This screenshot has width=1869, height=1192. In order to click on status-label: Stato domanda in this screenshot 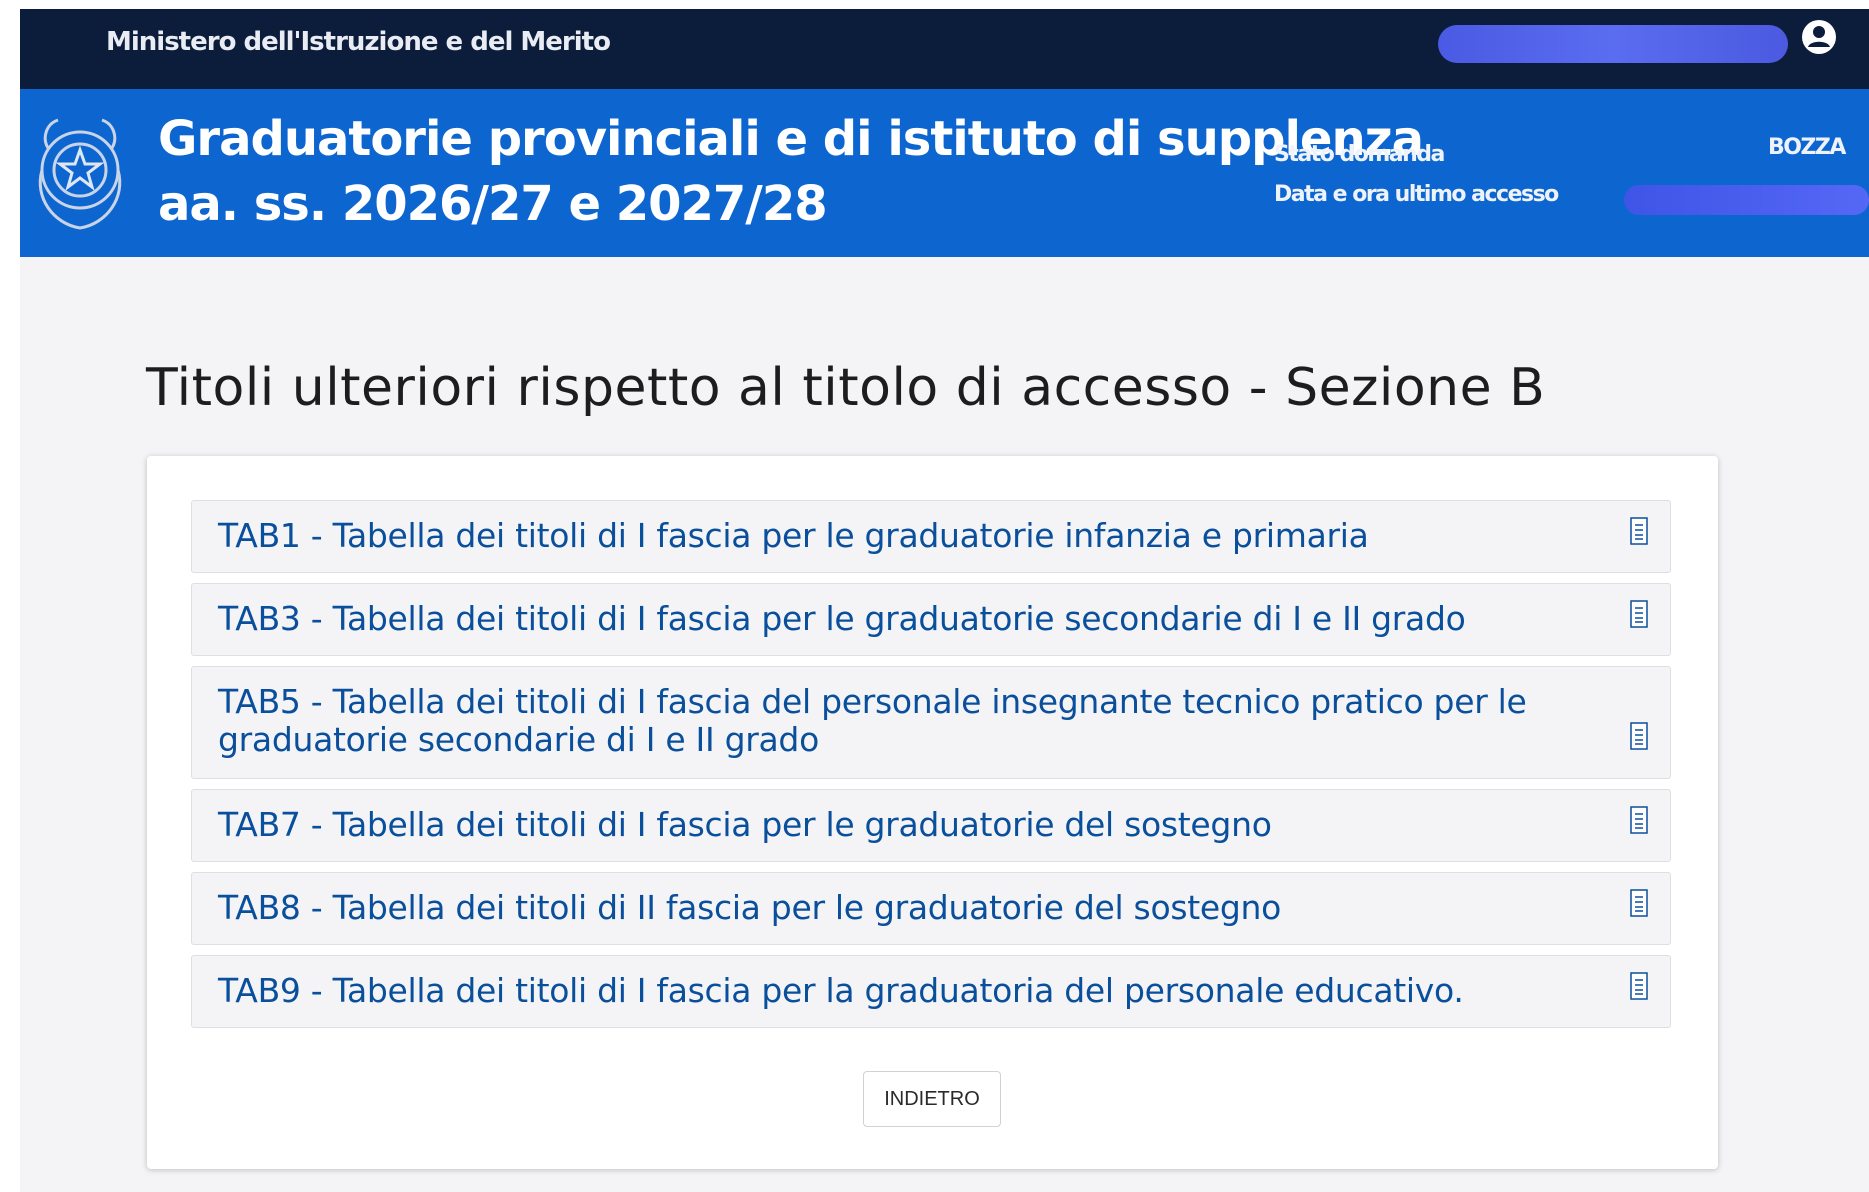, I will do `click(1359, 154)`.